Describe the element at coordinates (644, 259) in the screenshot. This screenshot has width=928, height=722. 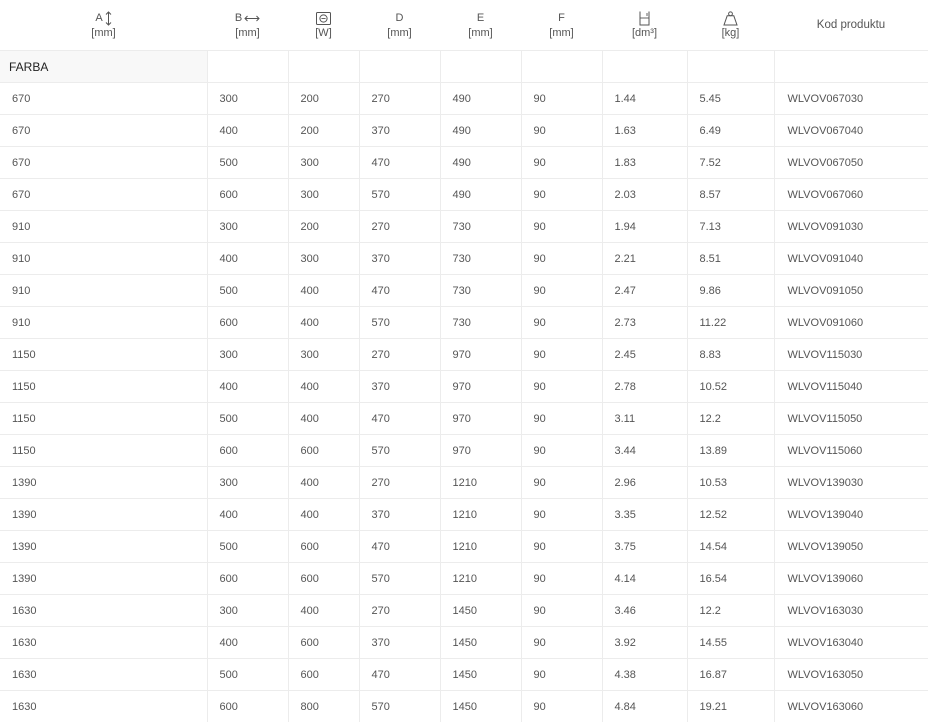
I see `cell-volume: 2.21` at that location.